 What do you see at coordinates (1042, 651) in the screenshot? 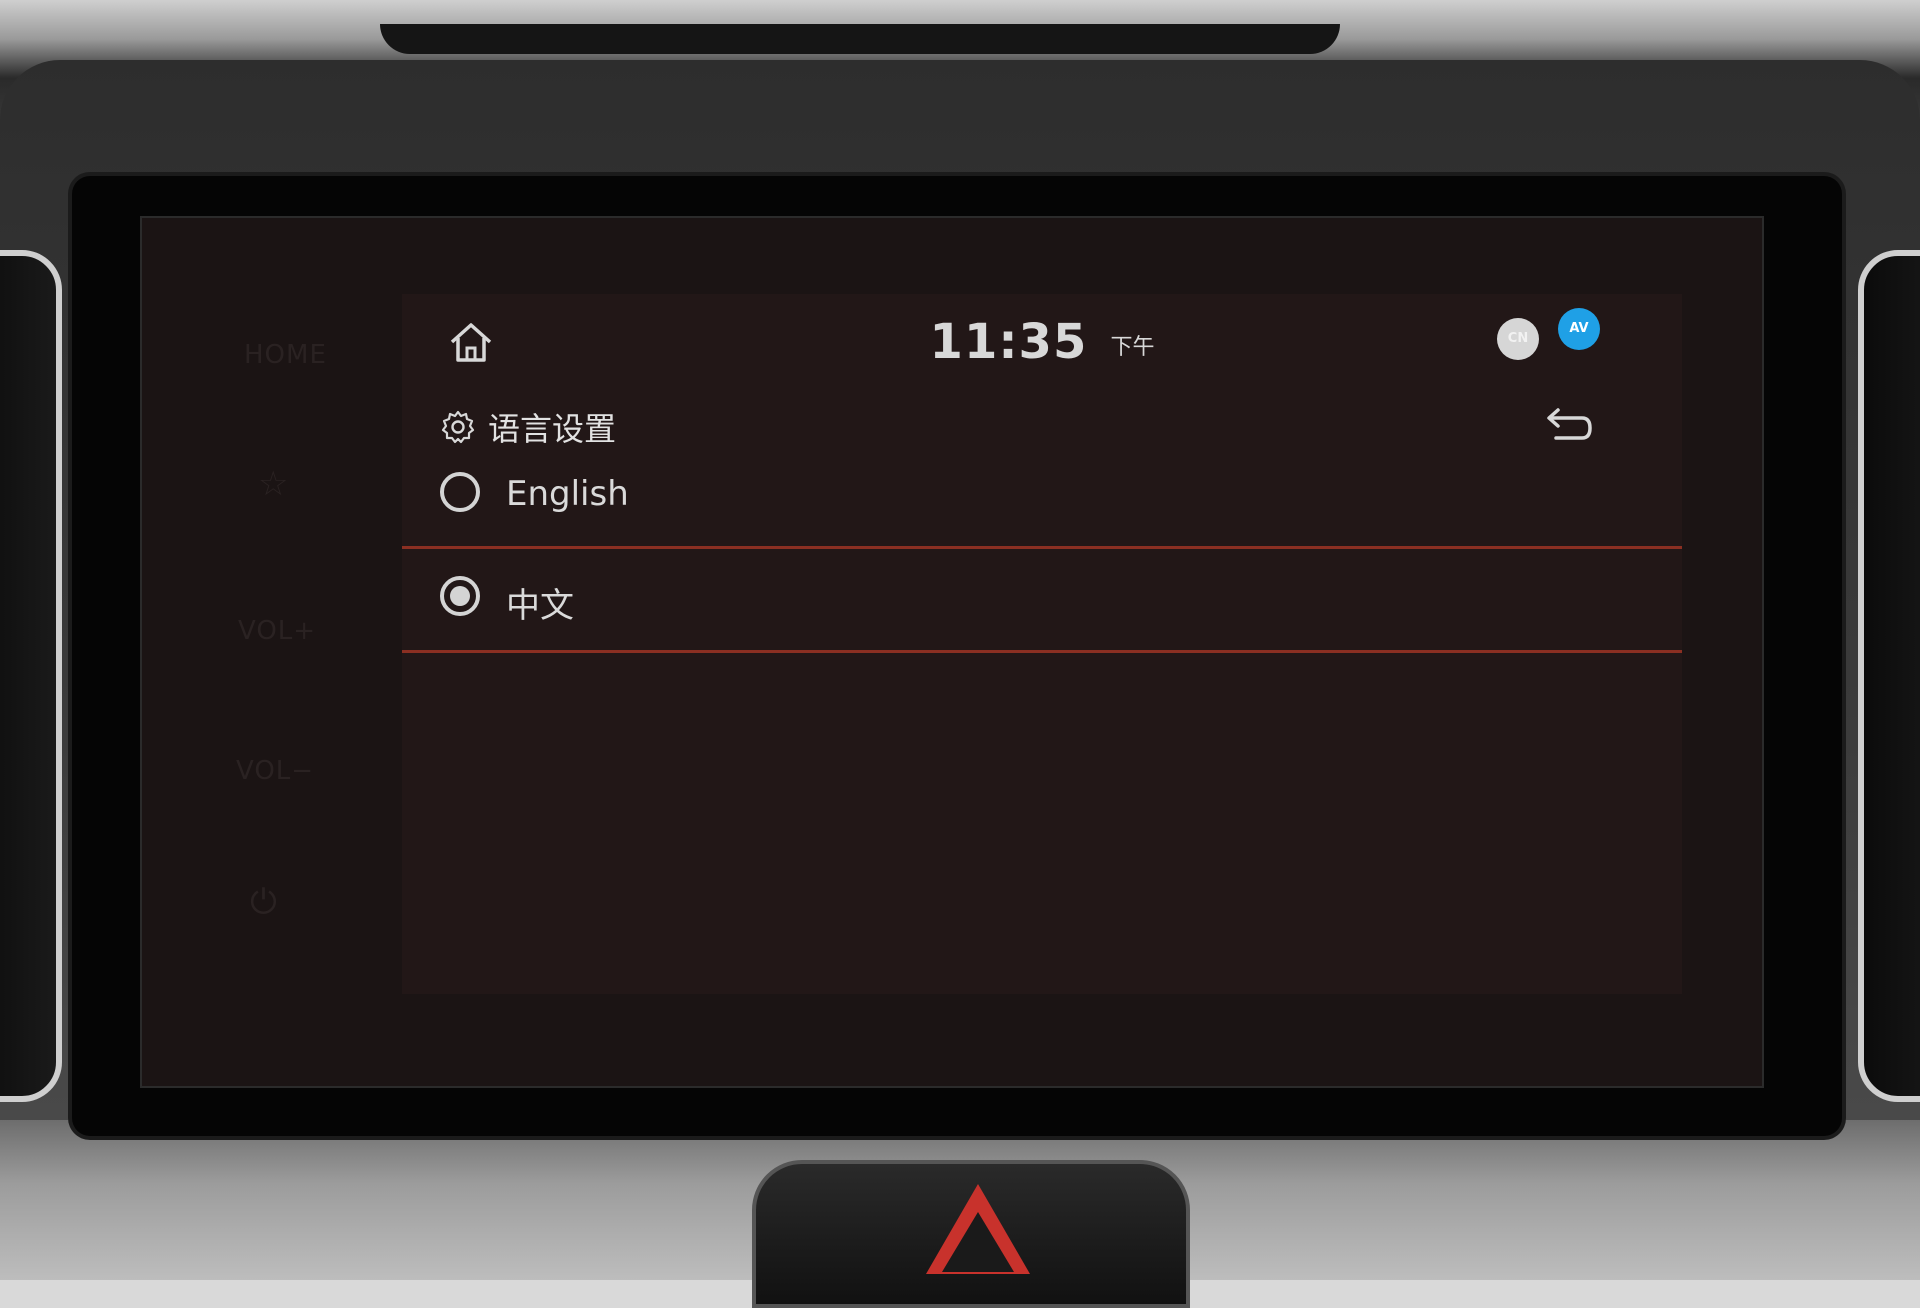
I see `divider` at bounding box center [1042, 651].